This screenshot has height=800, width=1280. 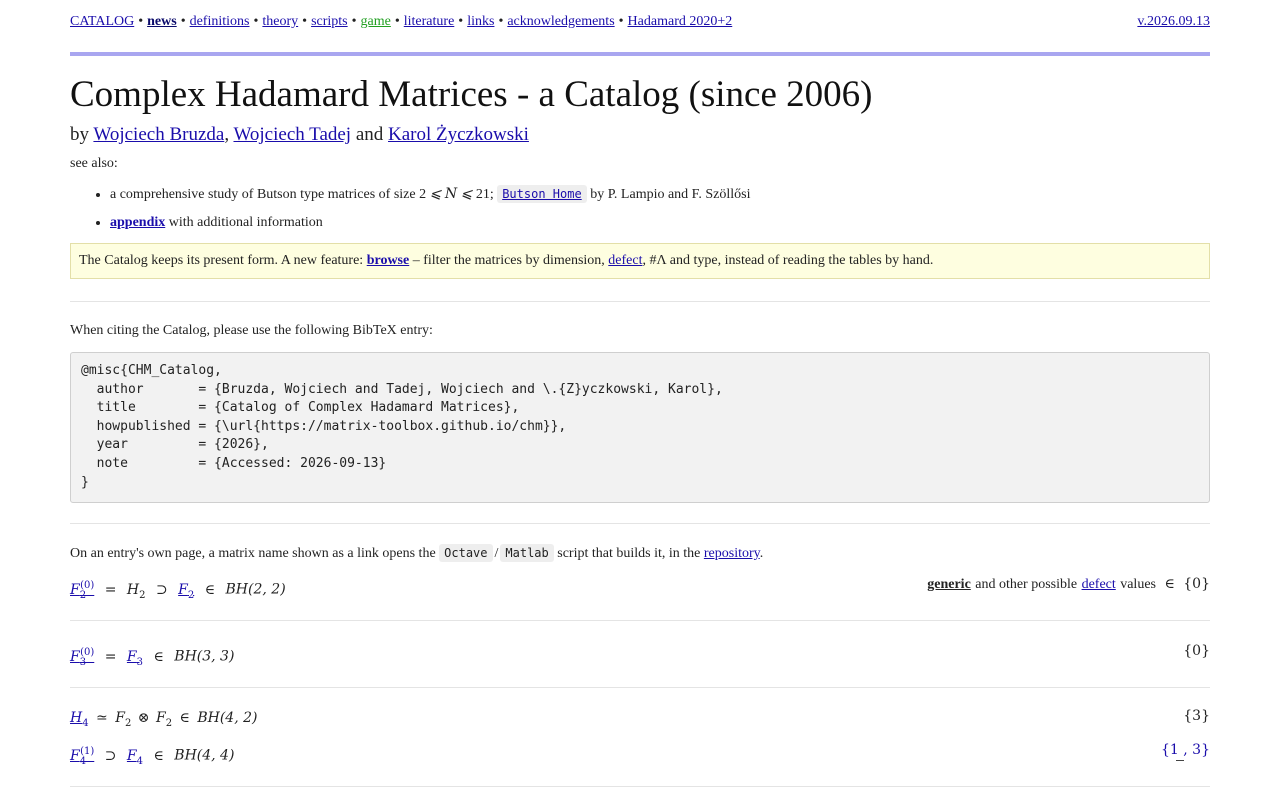 What do you see at coordinates (255, 589) in the screenshot?
I see `butson-class: BH(2, 2)` at bounding box center [255, 589].